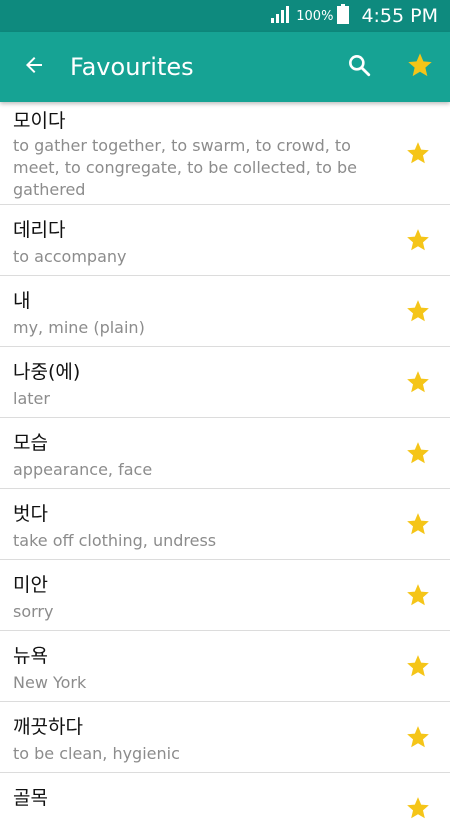 This screenshot has width=450, height=824. I want to click on word-text: 깨끗하다, so click(48, 727).